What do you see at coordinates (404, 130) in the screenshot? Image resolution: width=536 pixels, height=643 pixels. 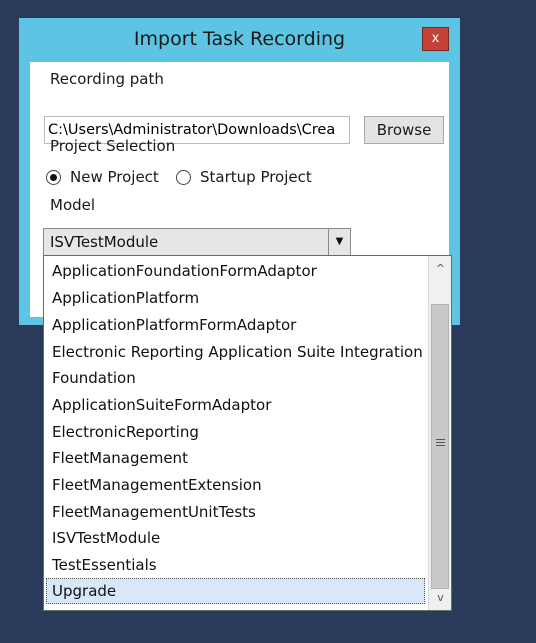 I see `browse-button: Browse` at bounding box center [404, 130].